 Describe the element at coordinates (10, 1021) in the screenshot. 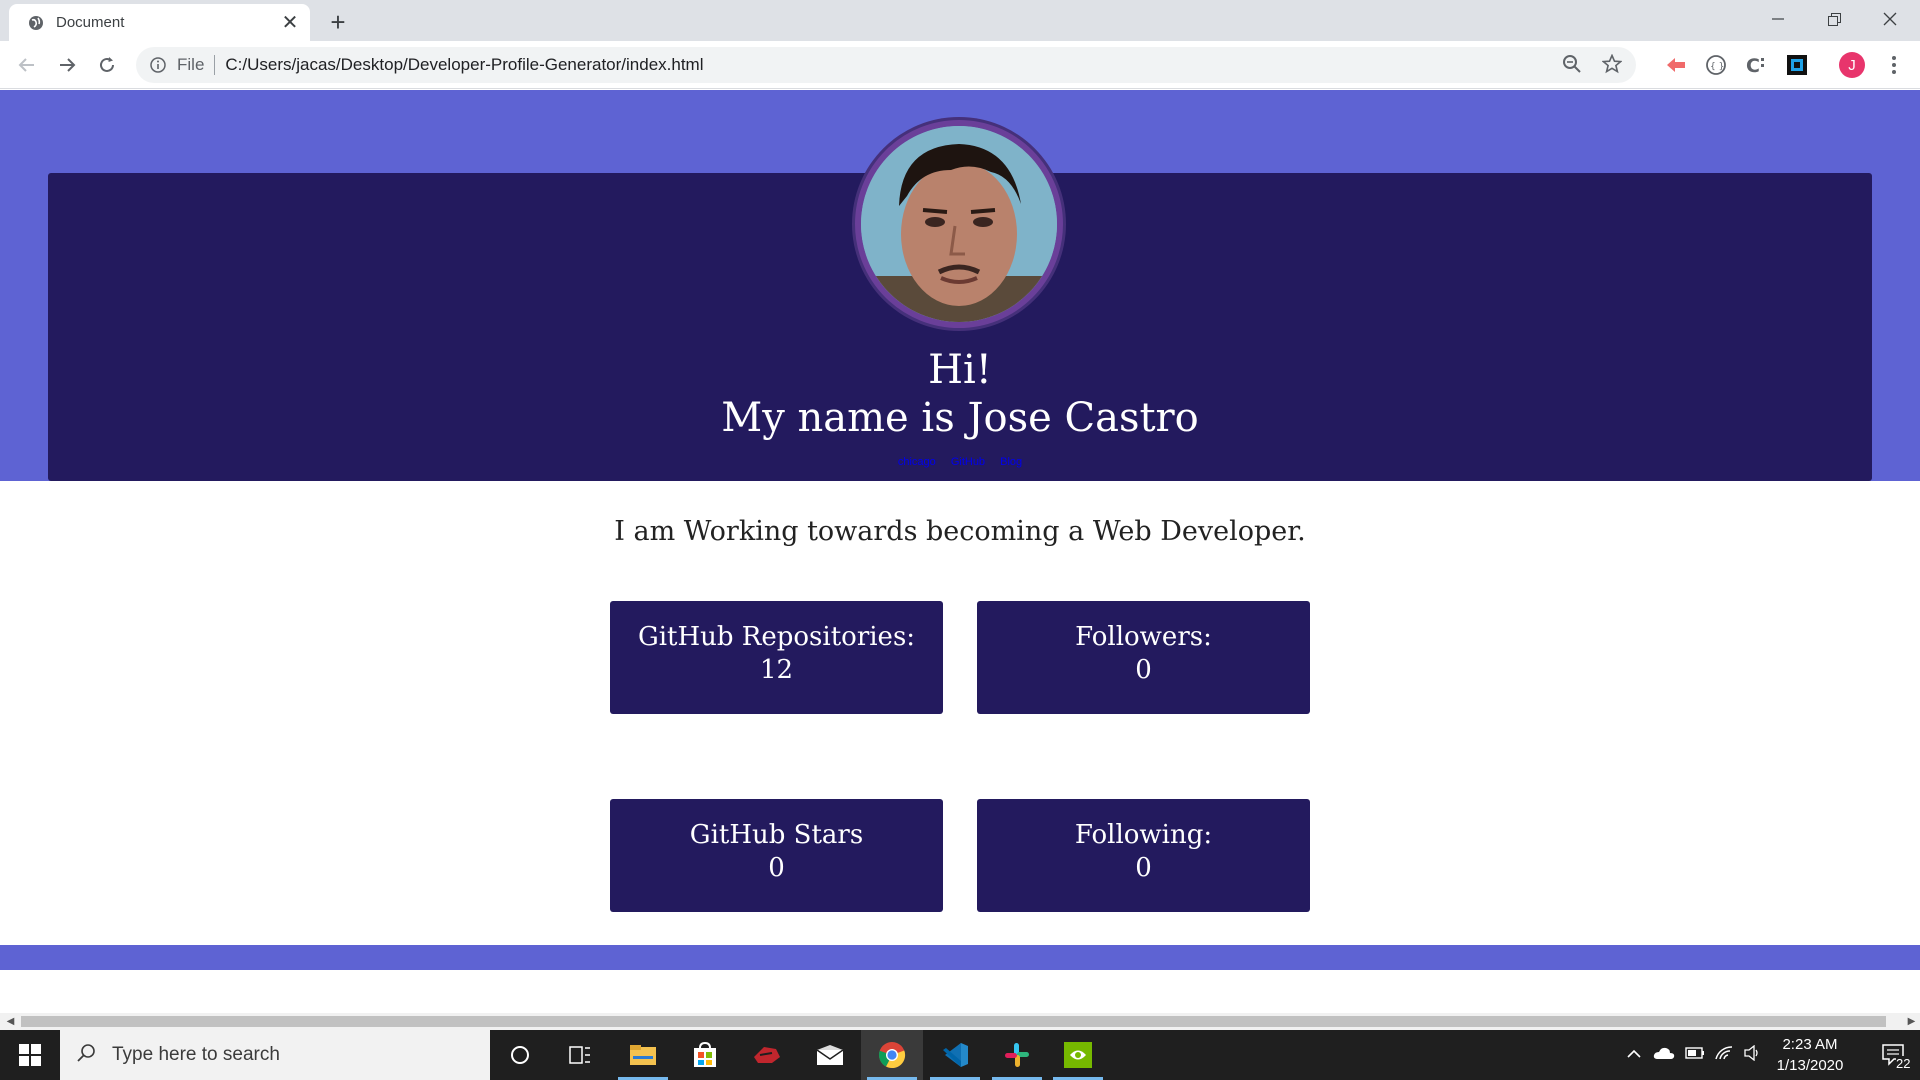

I see `scroll-left-icon: ◀` at that location.